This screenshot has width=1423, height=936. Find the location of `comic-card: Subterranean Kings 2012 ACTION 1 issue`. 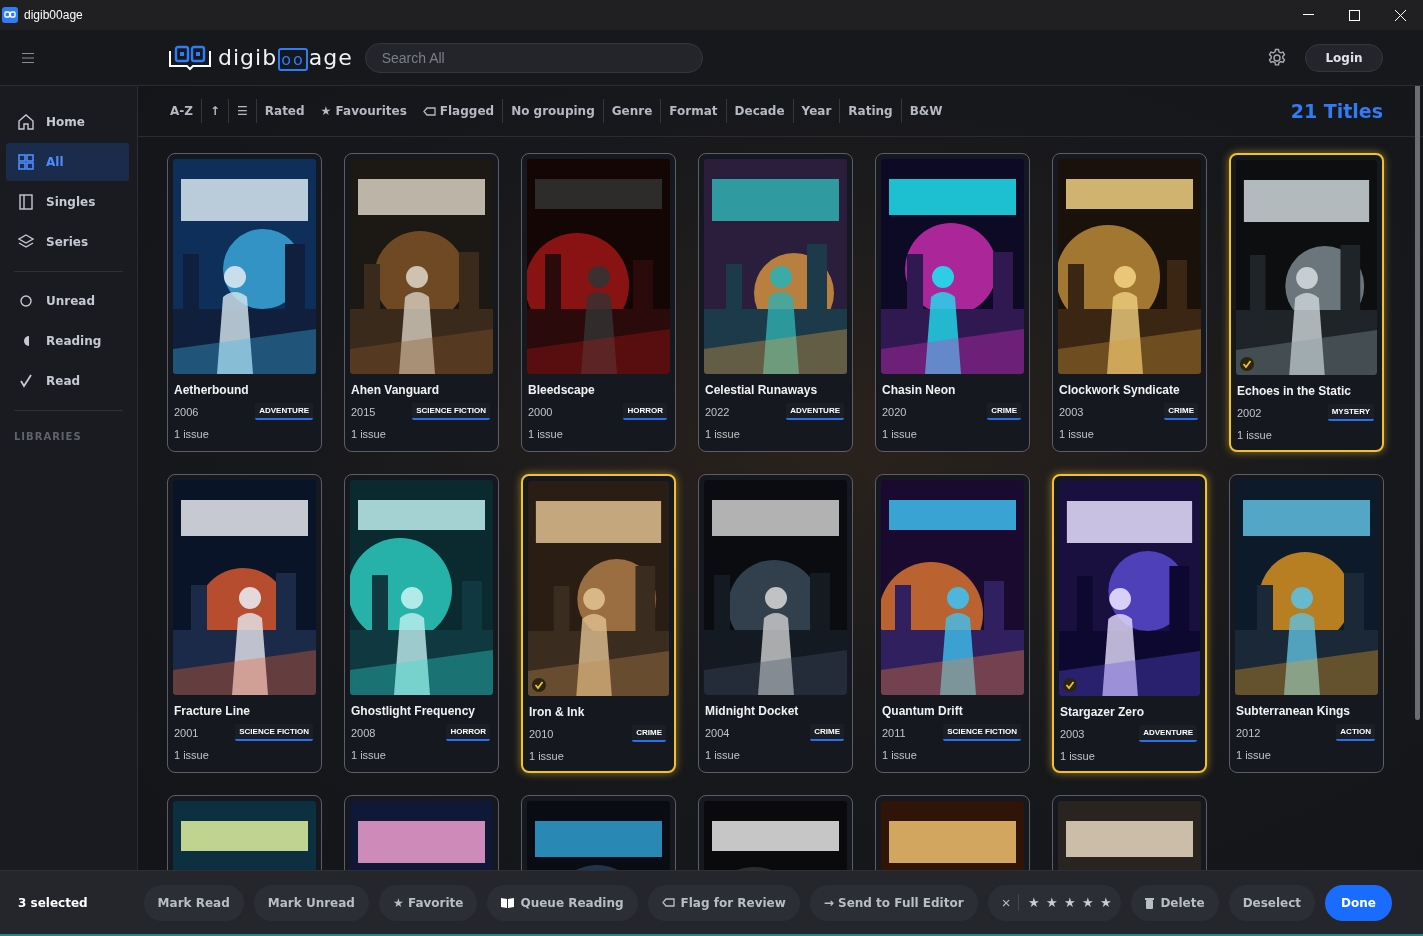

comic-card: Subterranean Kings 2012 ACTION 1 issue is located at coordinates (1306, 623).